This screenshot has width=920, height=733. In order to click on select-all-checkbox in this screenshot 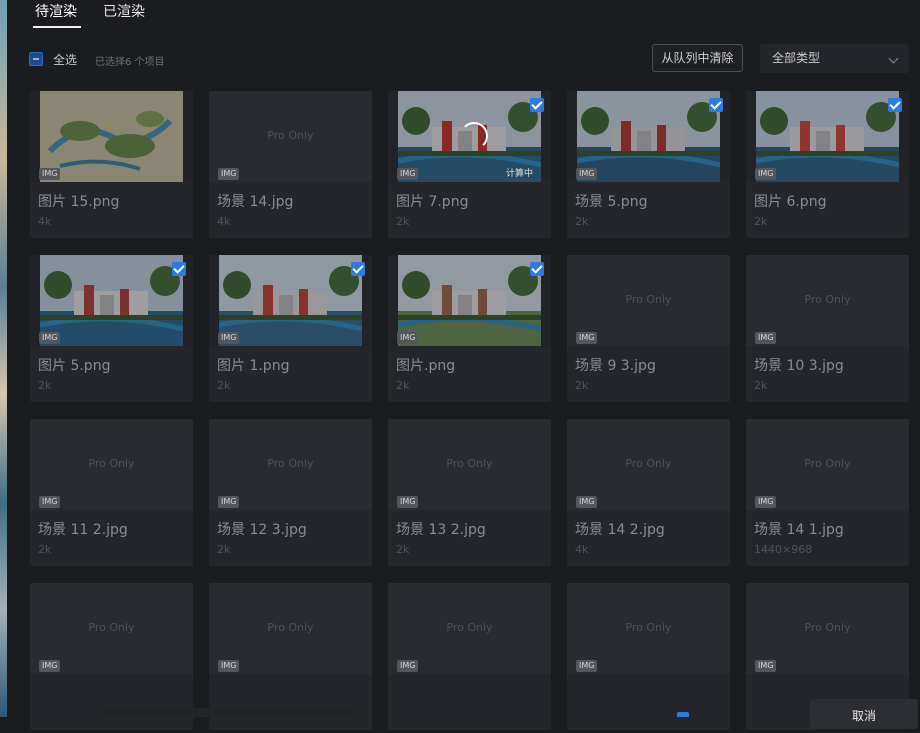, I will do `click(36, 59)`.